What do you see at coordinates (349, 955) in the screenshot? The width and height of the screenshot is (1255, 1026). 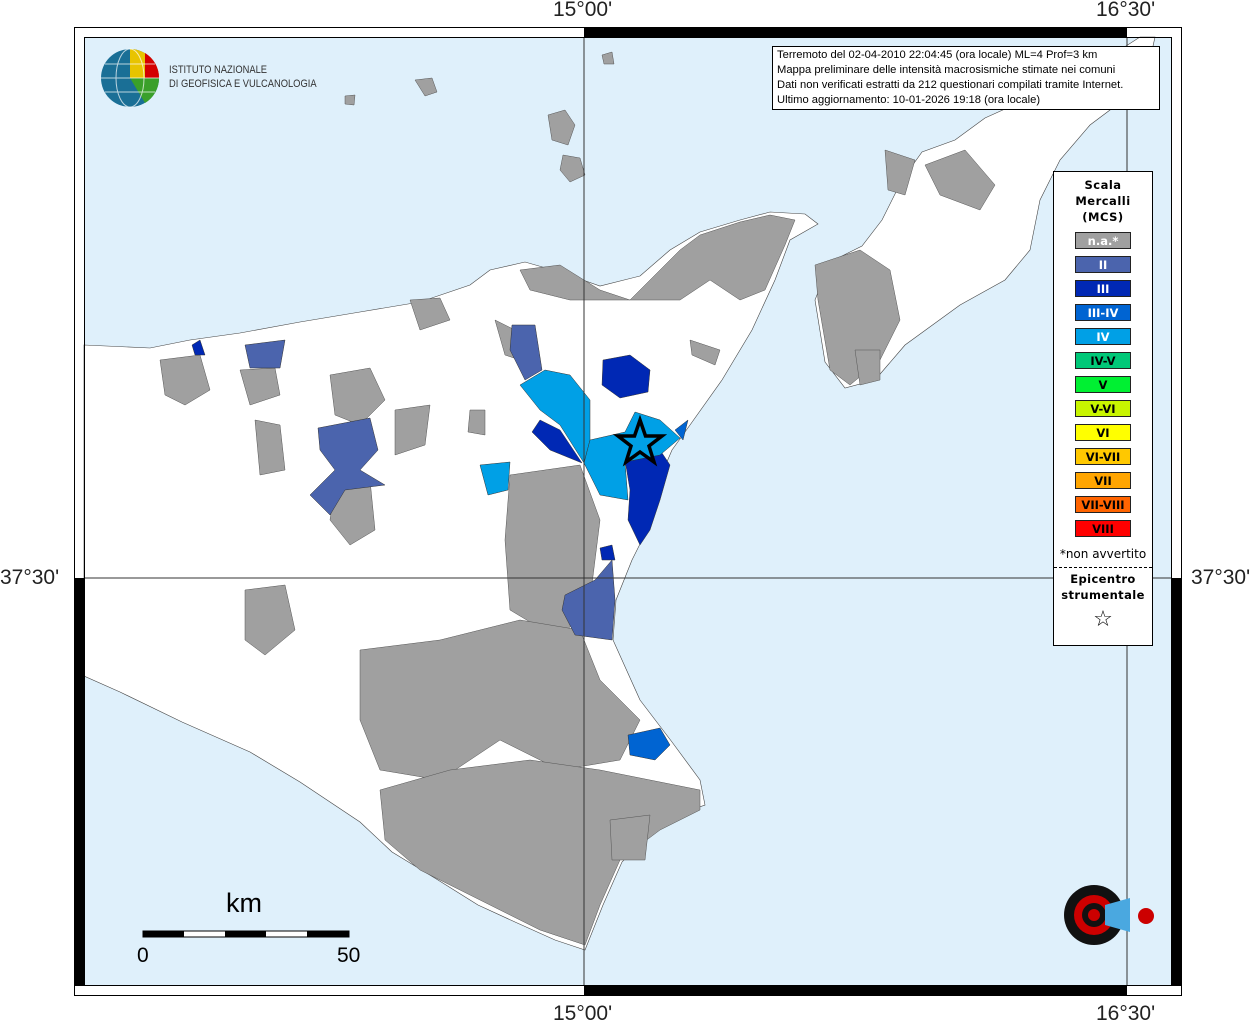 I see `scale-max: 50` at bounding box center [349, 955].